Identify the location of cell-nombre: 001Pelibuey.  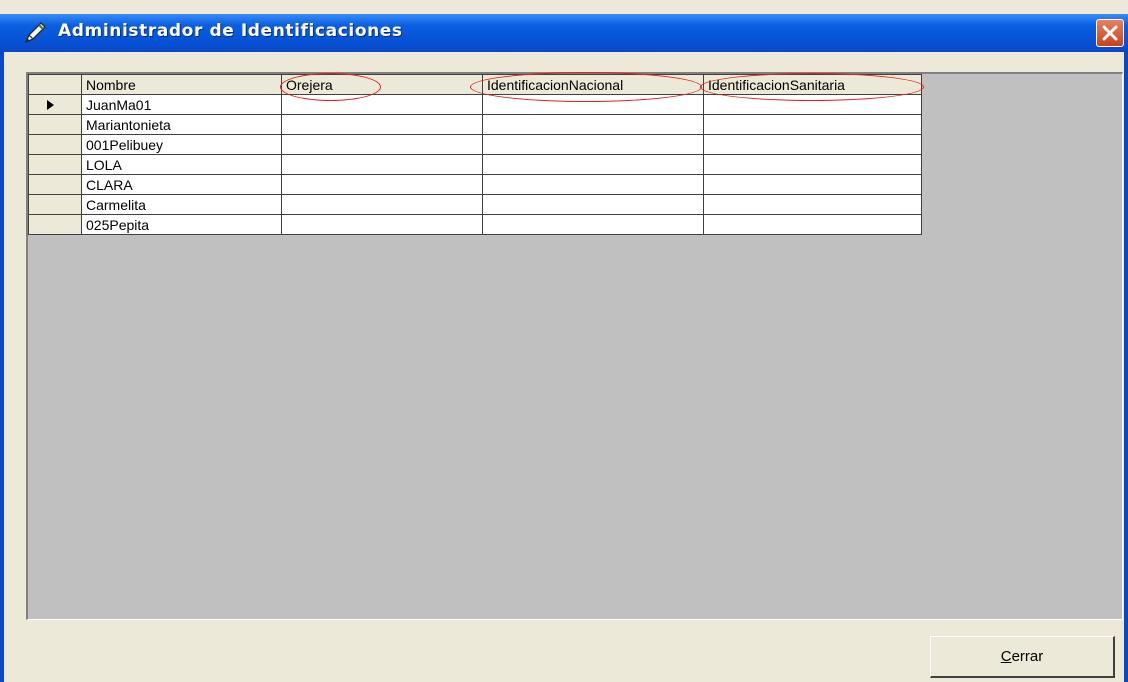
(181, 144).